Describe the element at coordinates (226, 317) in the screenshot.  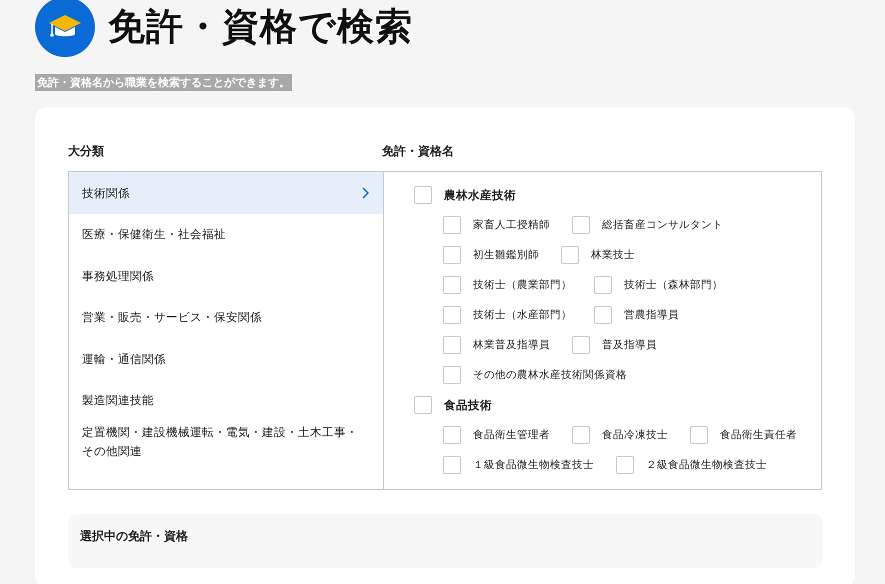
I see `category-item: 営業・販売・サービス・保安関係` at that location.